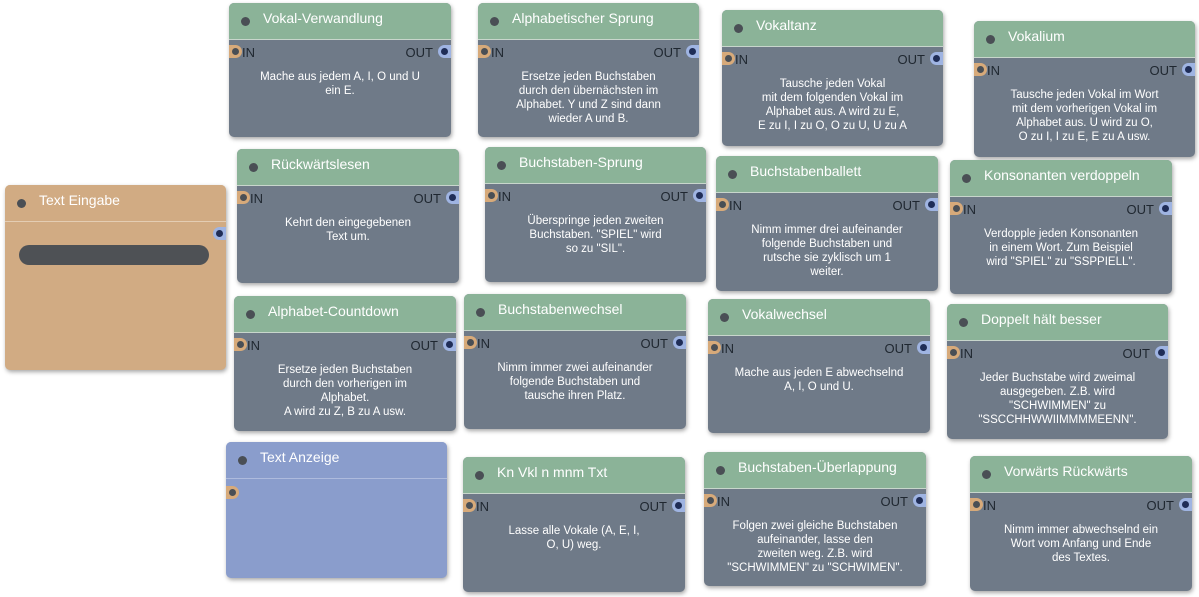 The image size is (1199, 597). Describe the element at coordinates (114, 255) in the screenshot. I see `text-input-field` at that location.